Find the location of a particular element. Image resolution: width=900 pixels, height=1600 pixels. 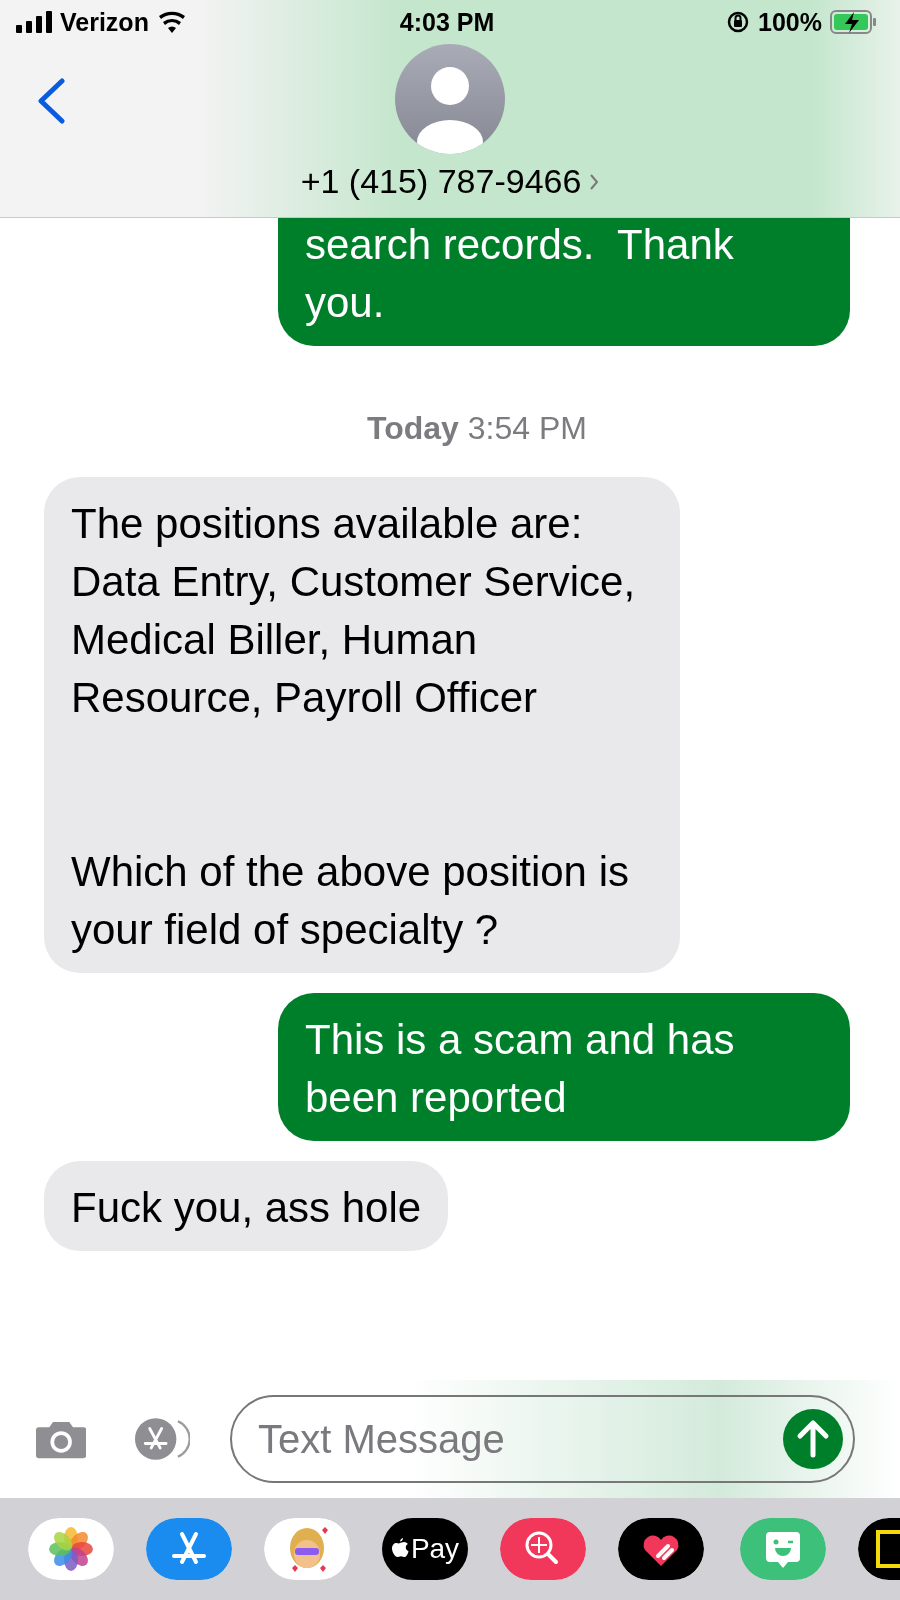

send-button-icon is located at coordinates (813, 1439).